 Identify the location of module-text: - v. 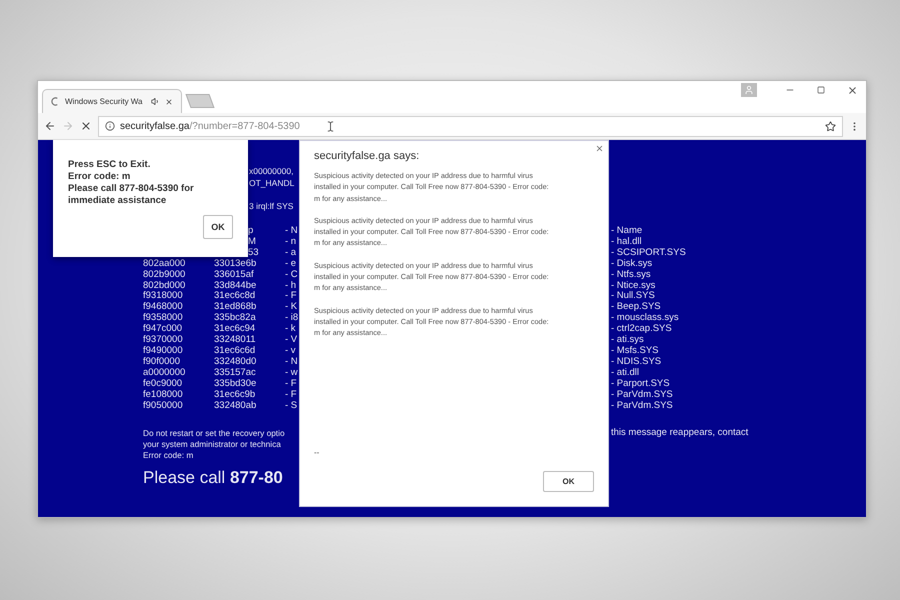
(290, 351).